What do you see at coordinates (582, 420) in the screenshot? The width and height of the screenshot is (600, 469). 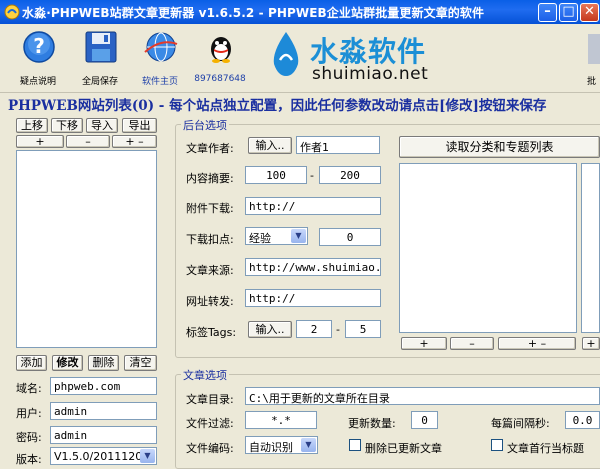 I see `interval-input: 0.0` at bounding box center [582, 420].